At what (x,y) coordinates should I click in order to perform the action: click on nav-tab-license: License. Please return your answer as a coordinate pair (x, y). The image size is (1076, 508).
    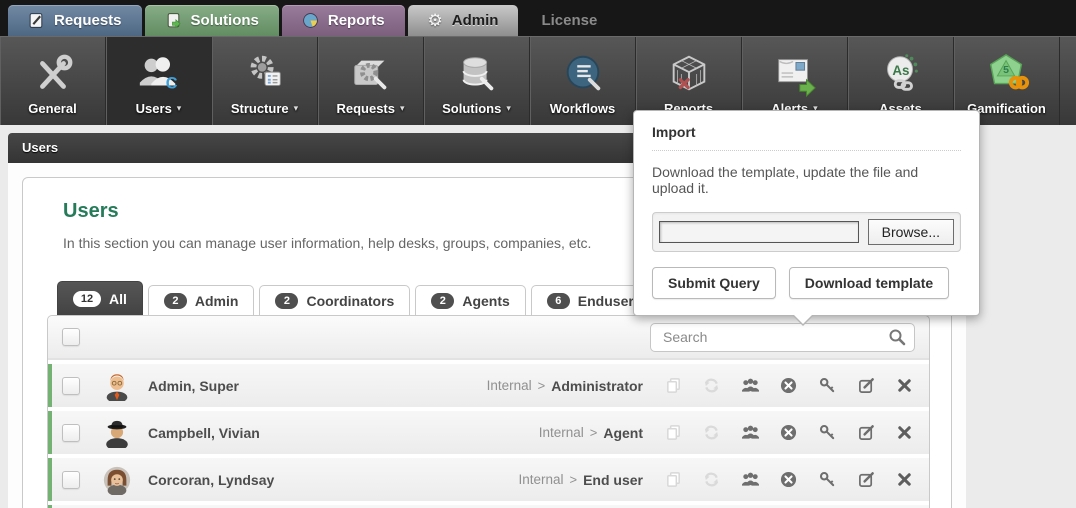
    Looking at the image, I should click on (569, 20).